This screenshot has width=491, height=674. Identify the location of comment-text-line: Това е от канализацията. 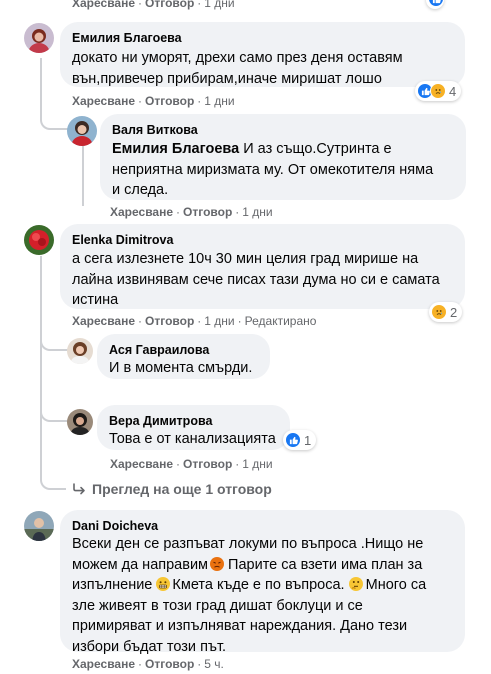
(192, 439).